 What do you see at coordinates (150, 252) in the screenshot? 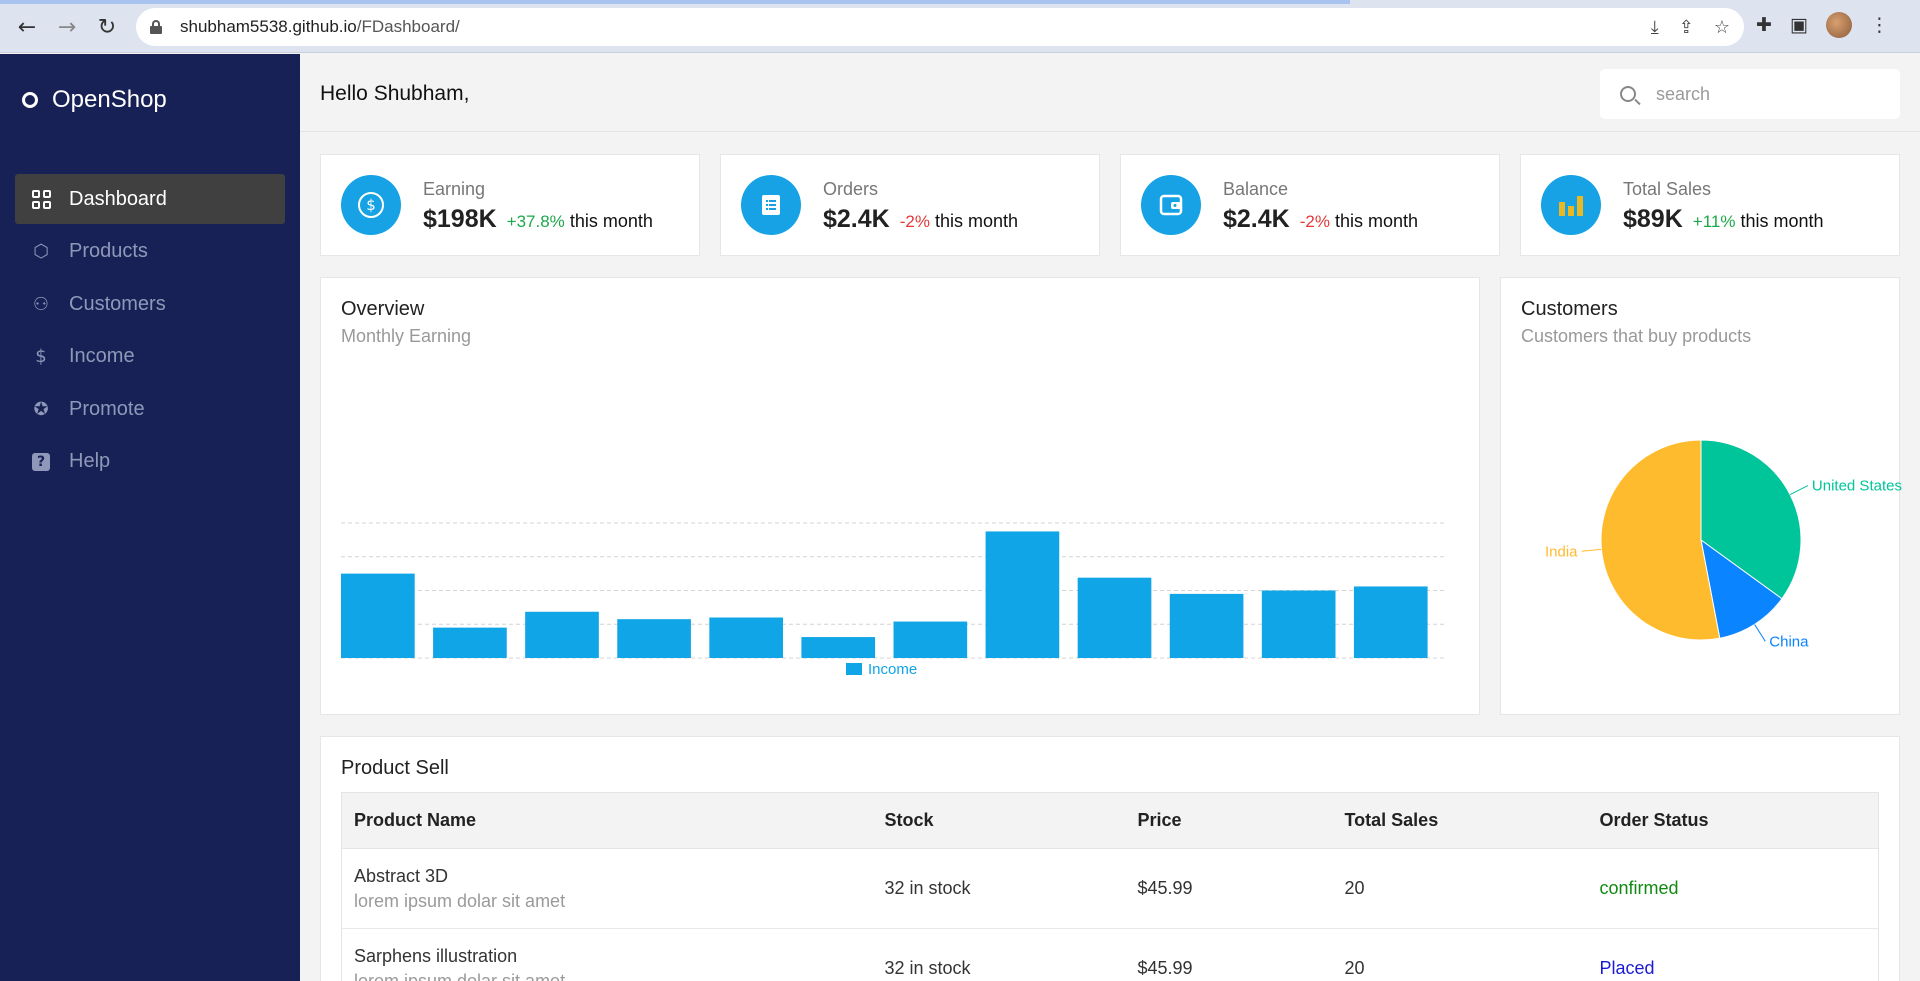
I see `sidebar-item-products: ⬡ Products` at bounding box center [150, 252].